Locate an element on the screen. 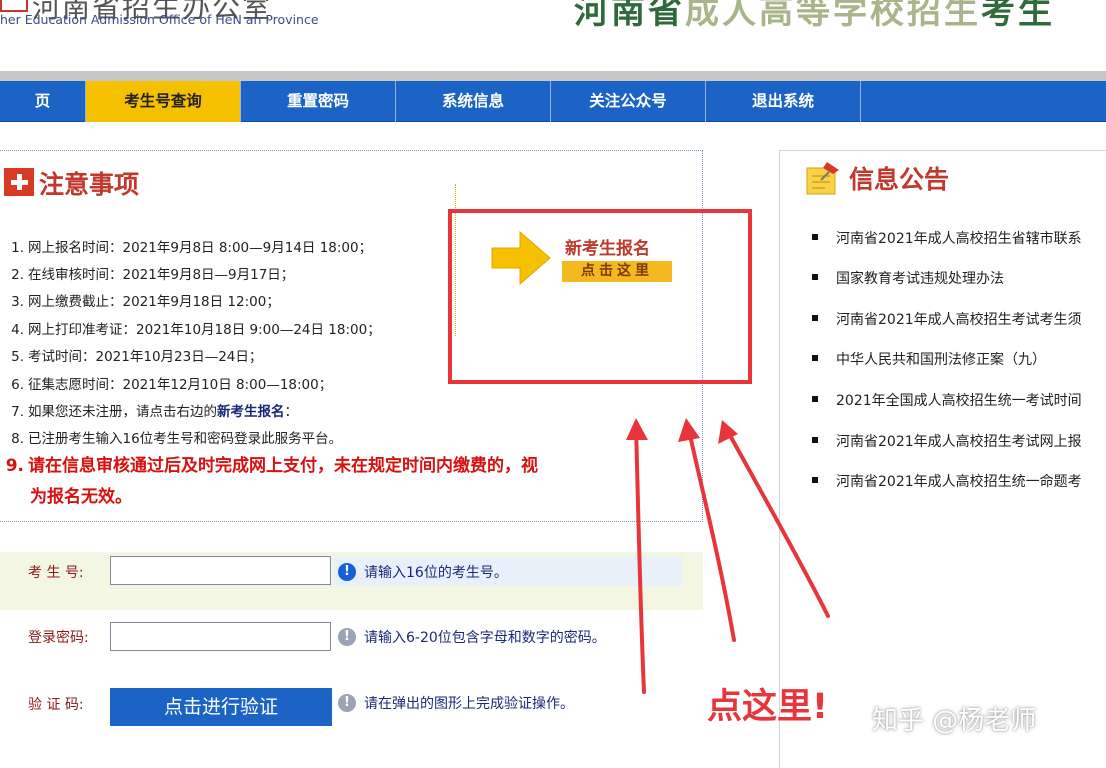  info-title: 信息公告 is located at coordinates (899, 179).